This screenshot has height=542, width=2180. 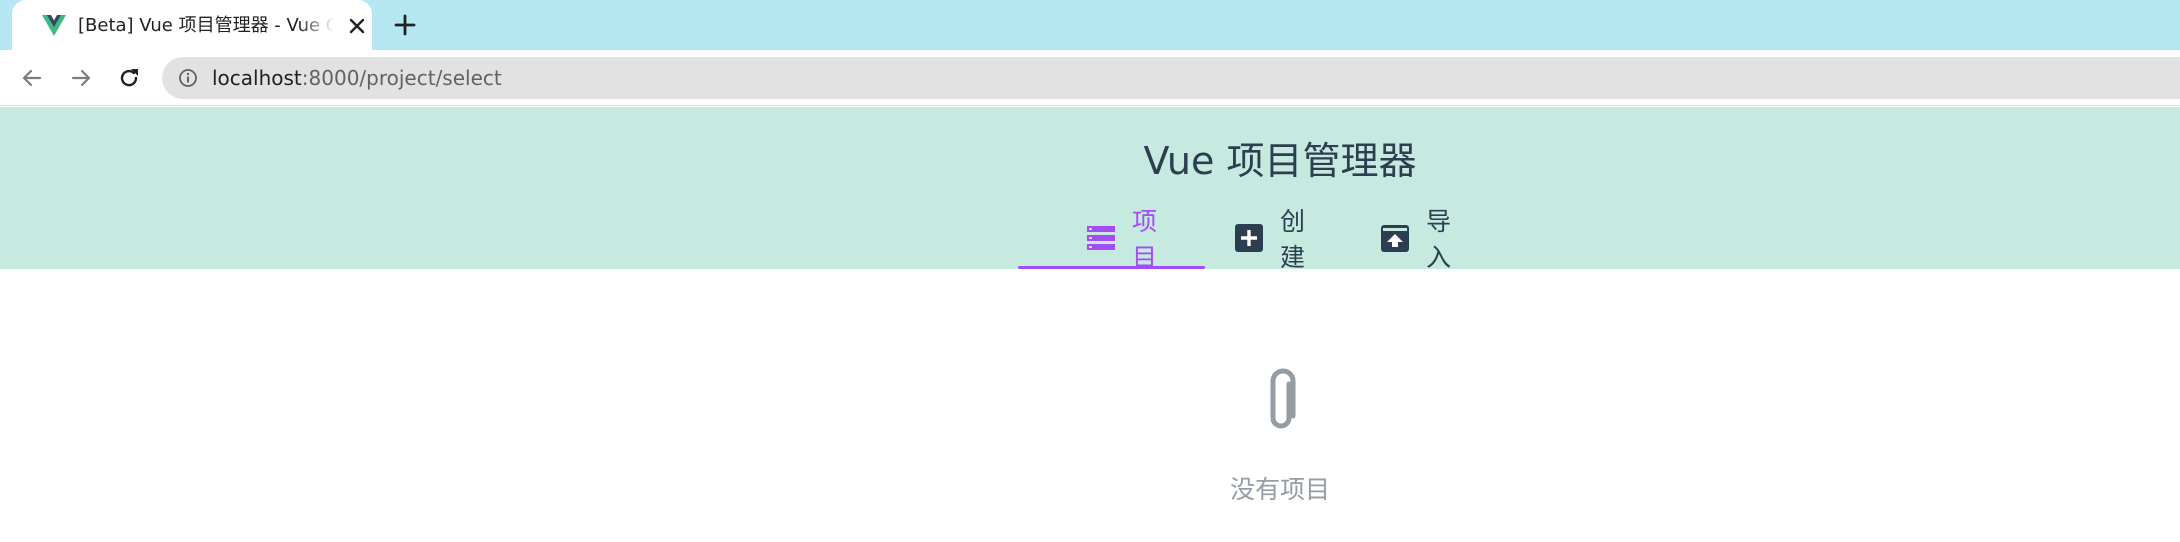 I want to click on reload-icon, so click(x=129, y=78).